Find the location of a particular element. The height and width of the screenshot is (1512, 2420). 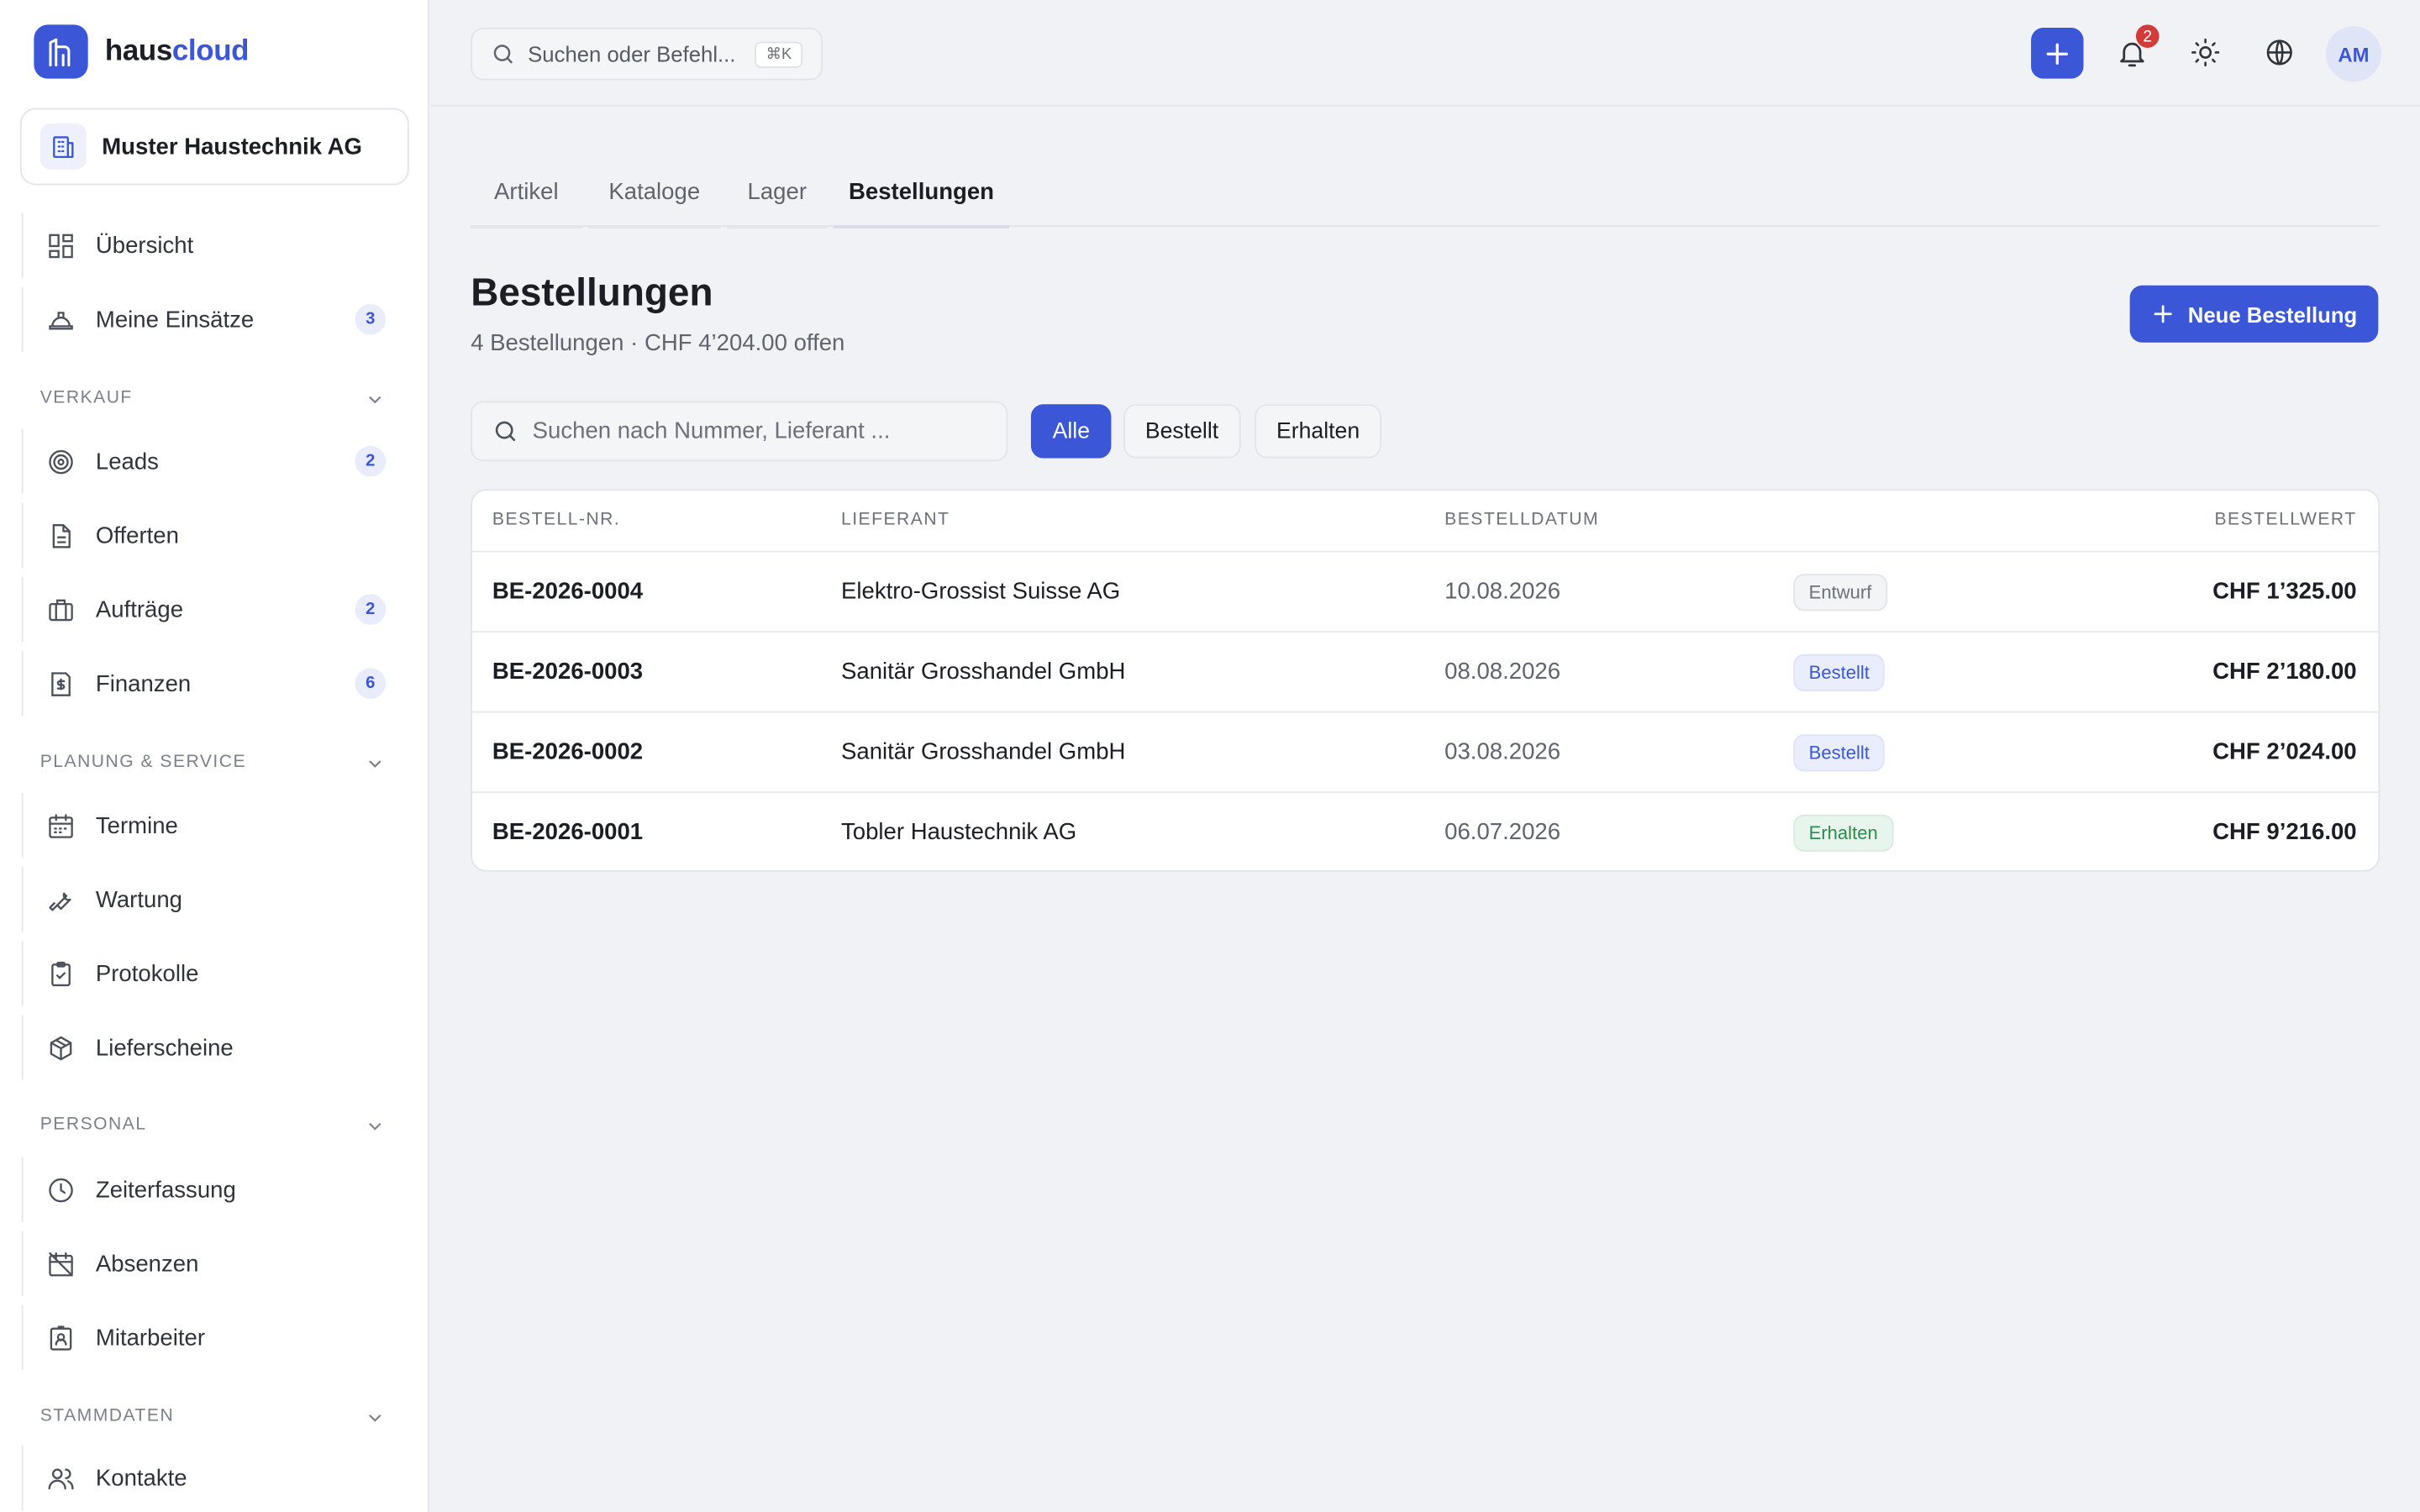

column-header-date: Bestelldatum is located at coordinates (1522, 520).